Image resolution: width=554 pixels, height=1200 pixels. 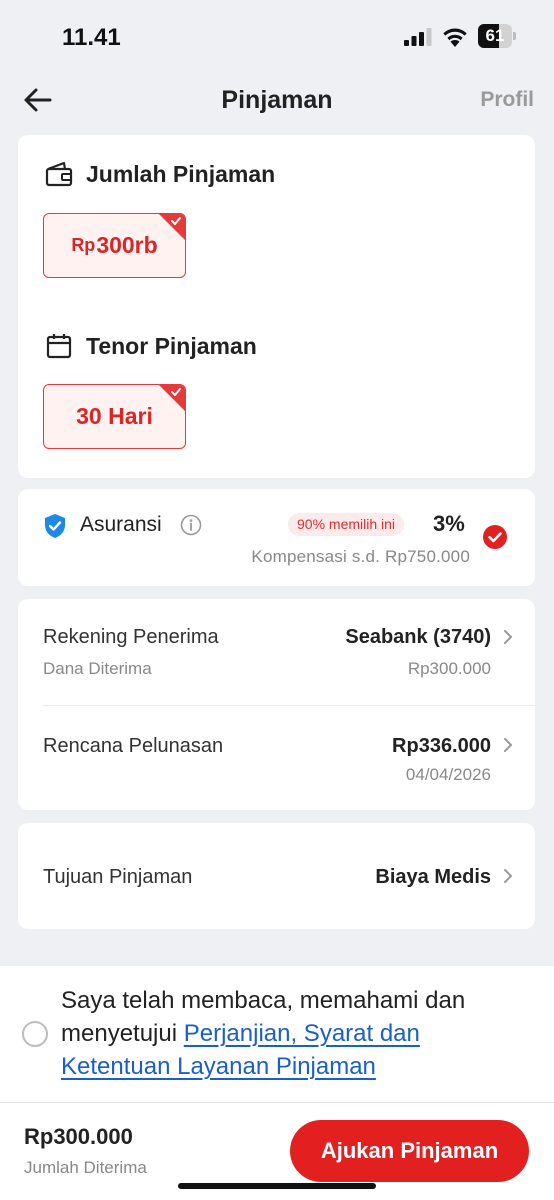 I want to click on footer-divider, so click(x=277, y=1102).